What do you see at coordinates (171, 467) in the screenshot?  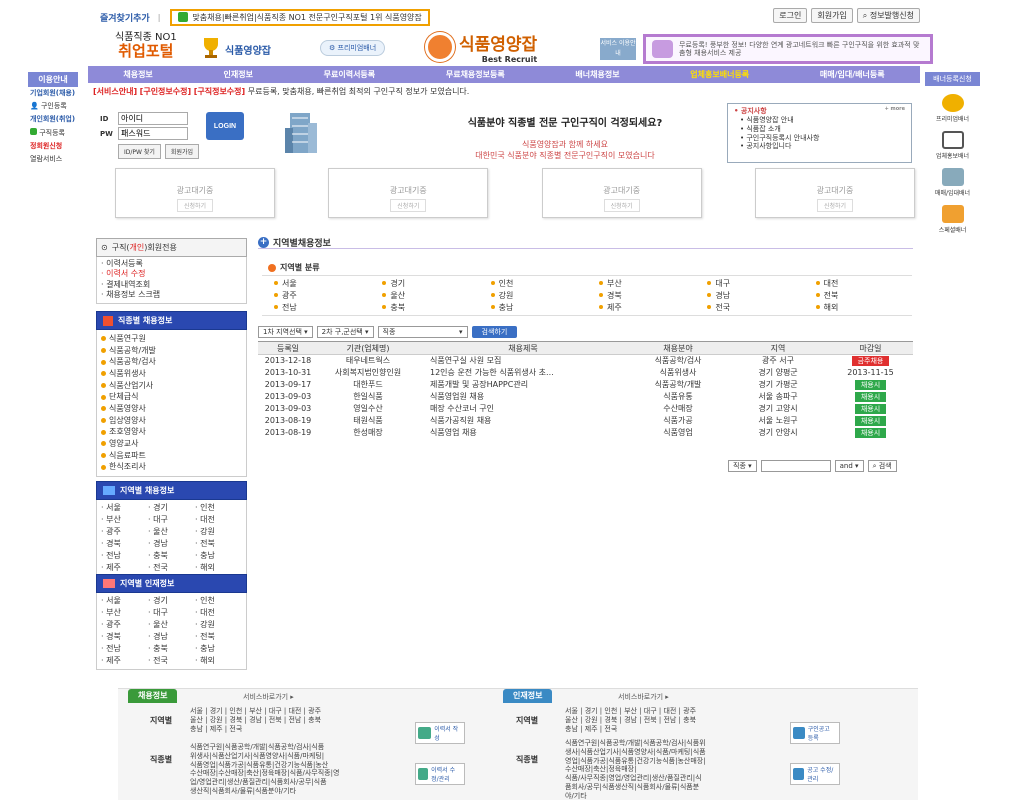 I see `jobcat-item: 한식조리사` at bounding box center [171, 467].